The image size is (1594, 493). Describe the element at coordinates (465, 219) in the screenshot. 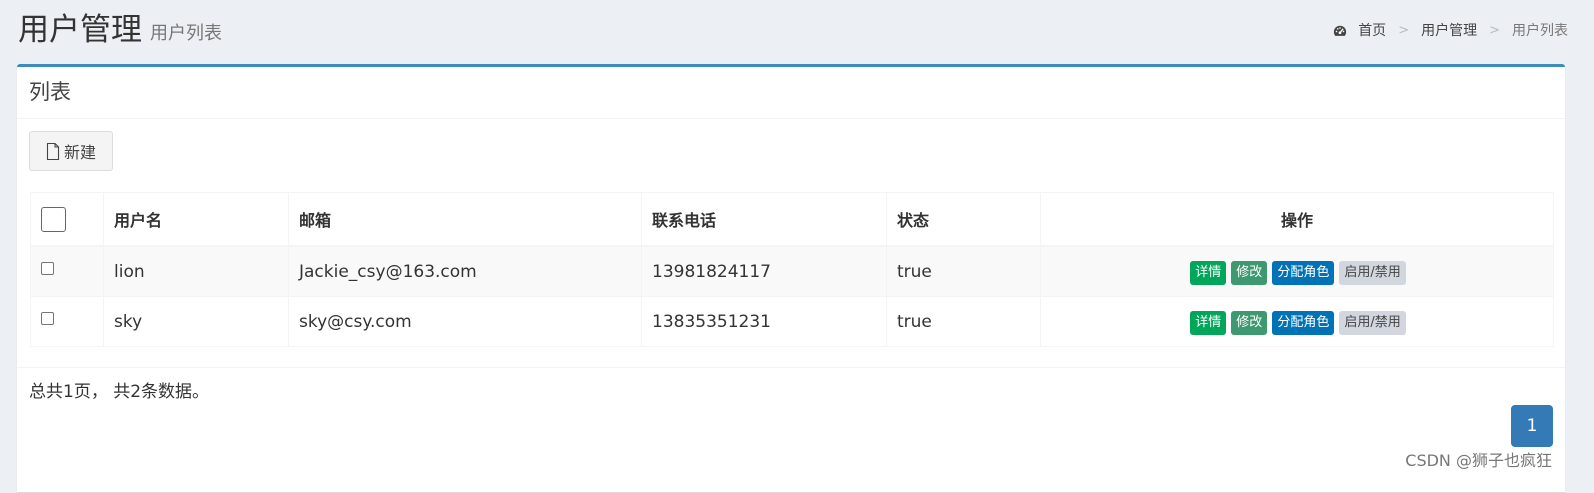

I see `column-header-email: 邮箱` at that location.